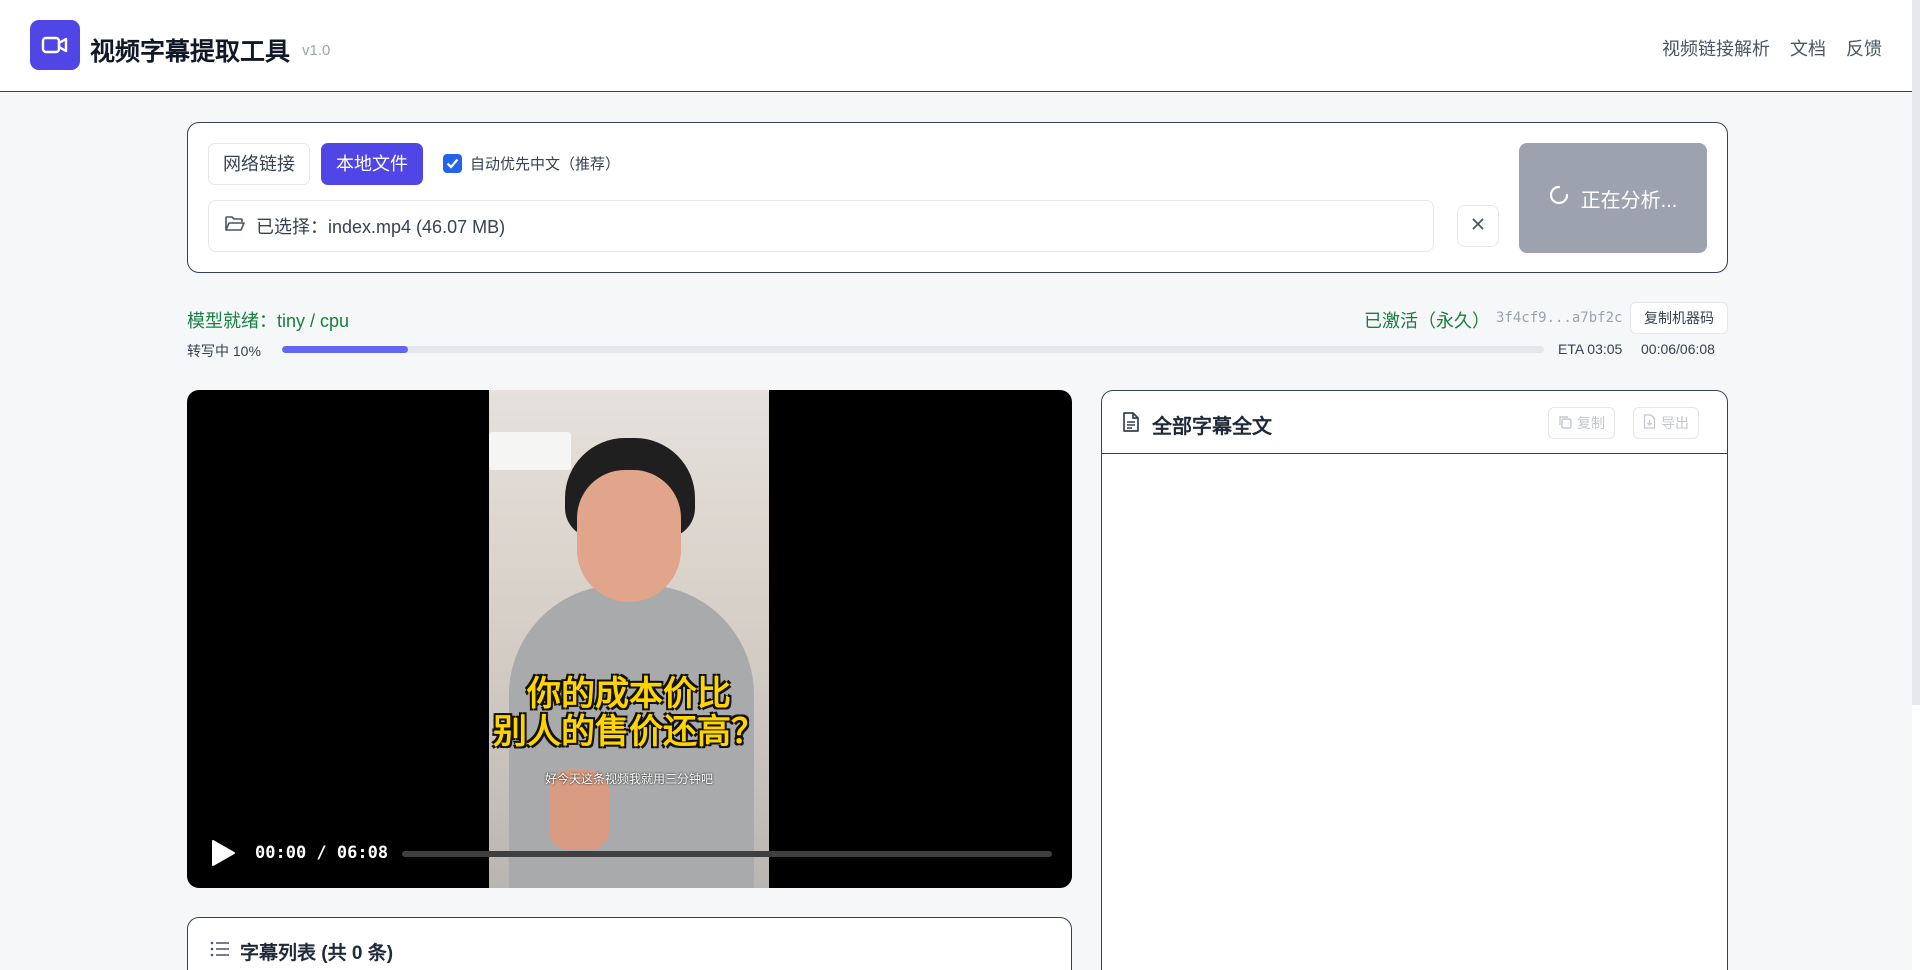 Image resolution: width=1920 pixels, height=970 pixels. Describe the element at coordinates (629, 943) in the screenshot. I see `subtitle-list-panel: 字幕列表 (共 0 条)` at that location.